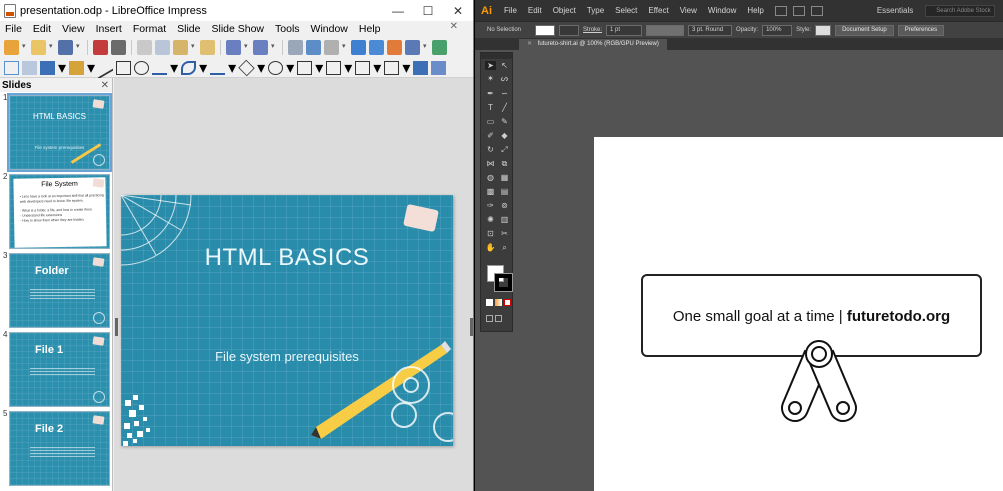 This screenshot has width=1003, height=491. I want to click on zoom-tool-icon: ⌕, so click(504, 247).